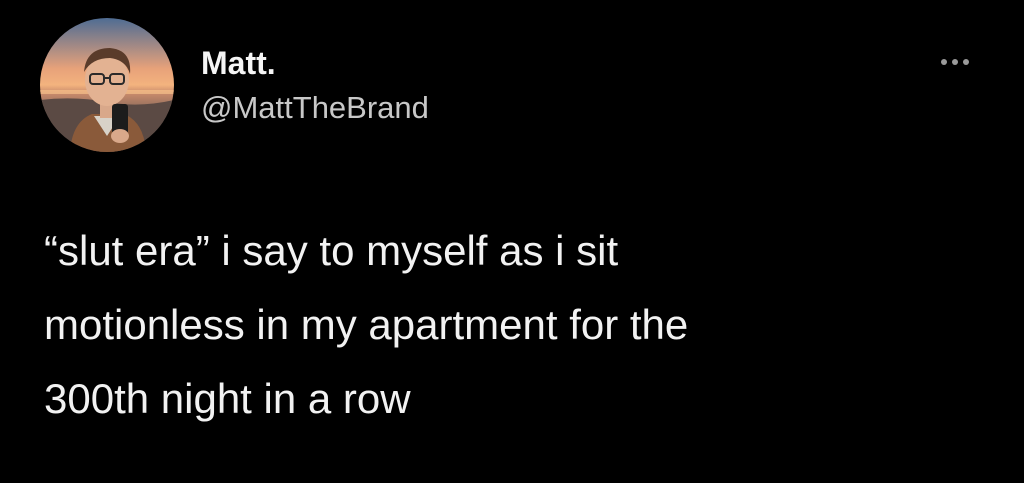 This screenshot has height=483, width=1024. I want to click on display-name: Matt., so click(238, 63).